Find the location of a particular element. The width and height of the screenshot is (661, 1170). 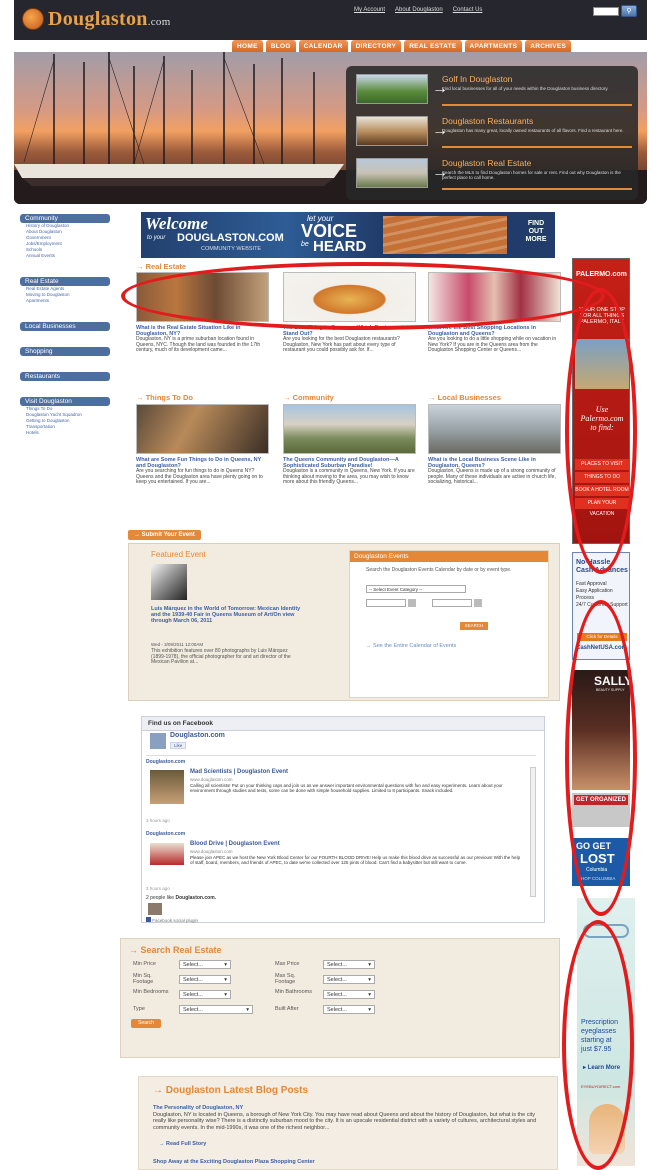

palermo-brand: PALERMO.com is located at coordinates (601, 274).